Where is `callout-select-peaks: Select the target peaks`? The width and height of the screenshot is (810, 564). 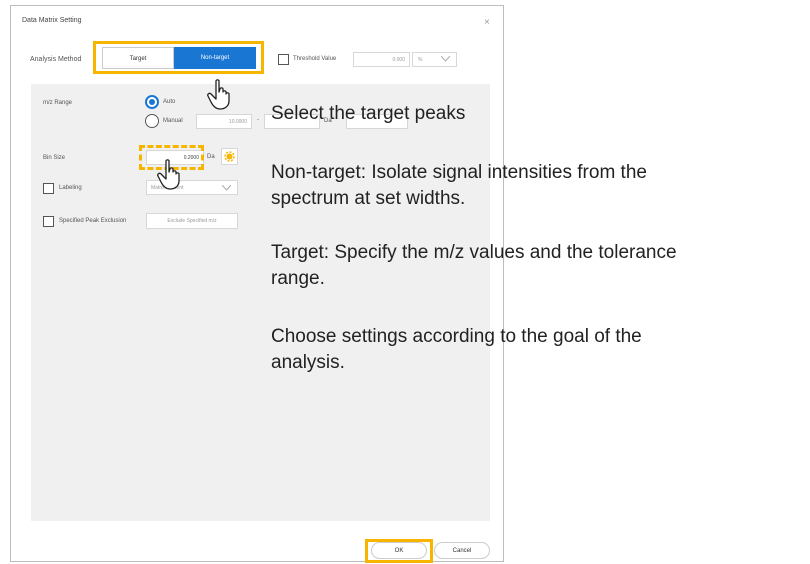
callout-select-peaks: Select the target peaks is located at coordinates (368, 113).